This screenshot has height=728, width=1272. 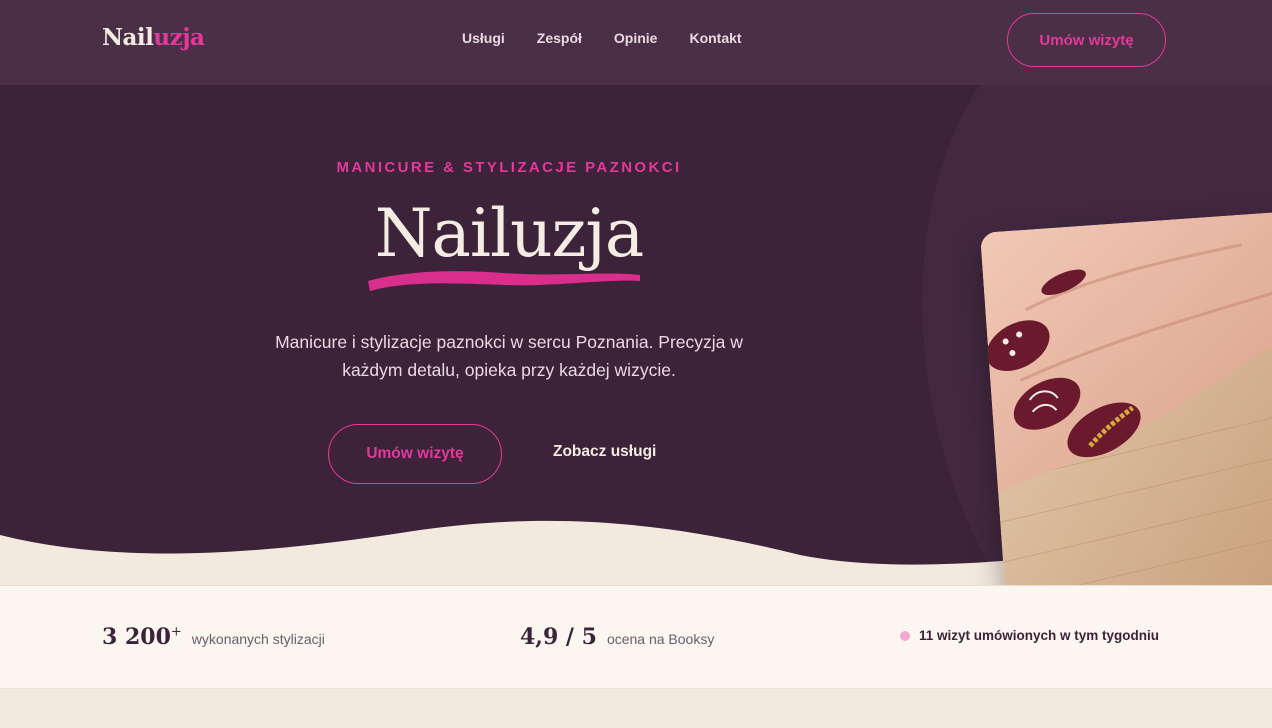 I want to click on stat-rating-value: 4,9 / 5, so click(x=558, y=637).